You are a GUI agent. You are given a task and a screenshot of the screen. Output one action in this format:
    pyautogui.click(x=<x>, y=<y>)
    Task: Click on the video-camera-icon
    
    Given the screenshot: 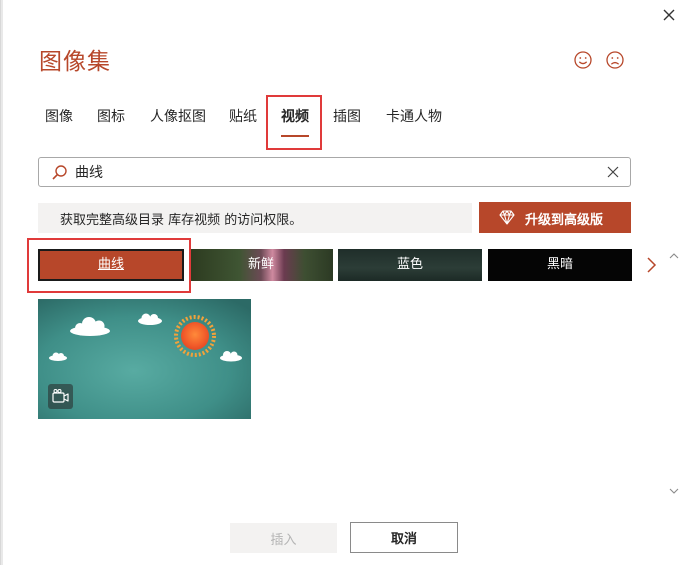 What is the action you would take?
    pyautogui.click(x=60, y=396)
    